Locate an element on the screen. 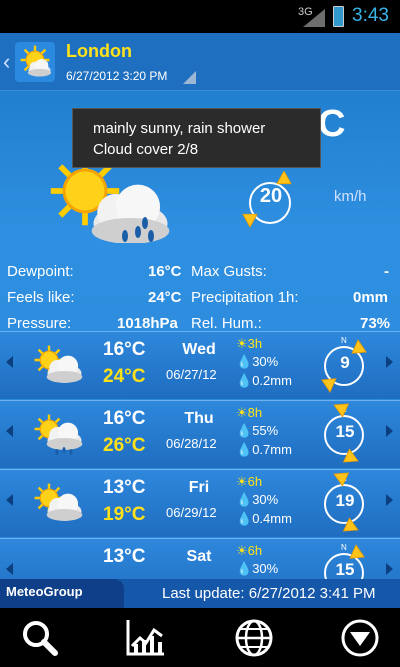  forecast-date: 06/28/12 is located at coordinates (191, 443).